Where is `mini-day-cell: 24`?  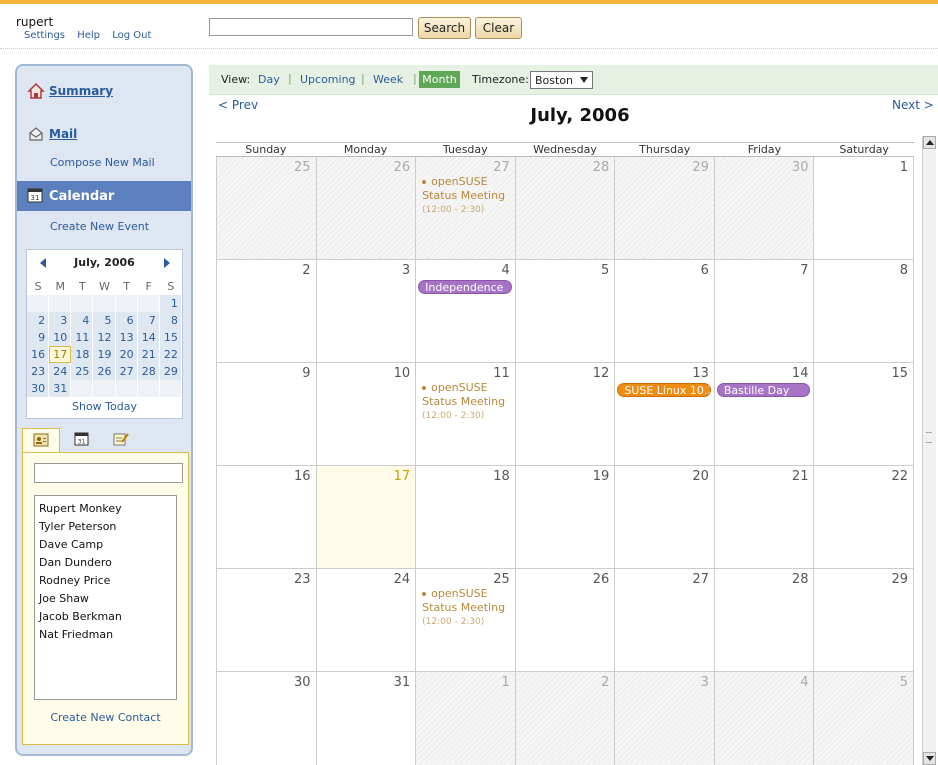
mini-day-cell: 24 is located at coordinates (60, 371).